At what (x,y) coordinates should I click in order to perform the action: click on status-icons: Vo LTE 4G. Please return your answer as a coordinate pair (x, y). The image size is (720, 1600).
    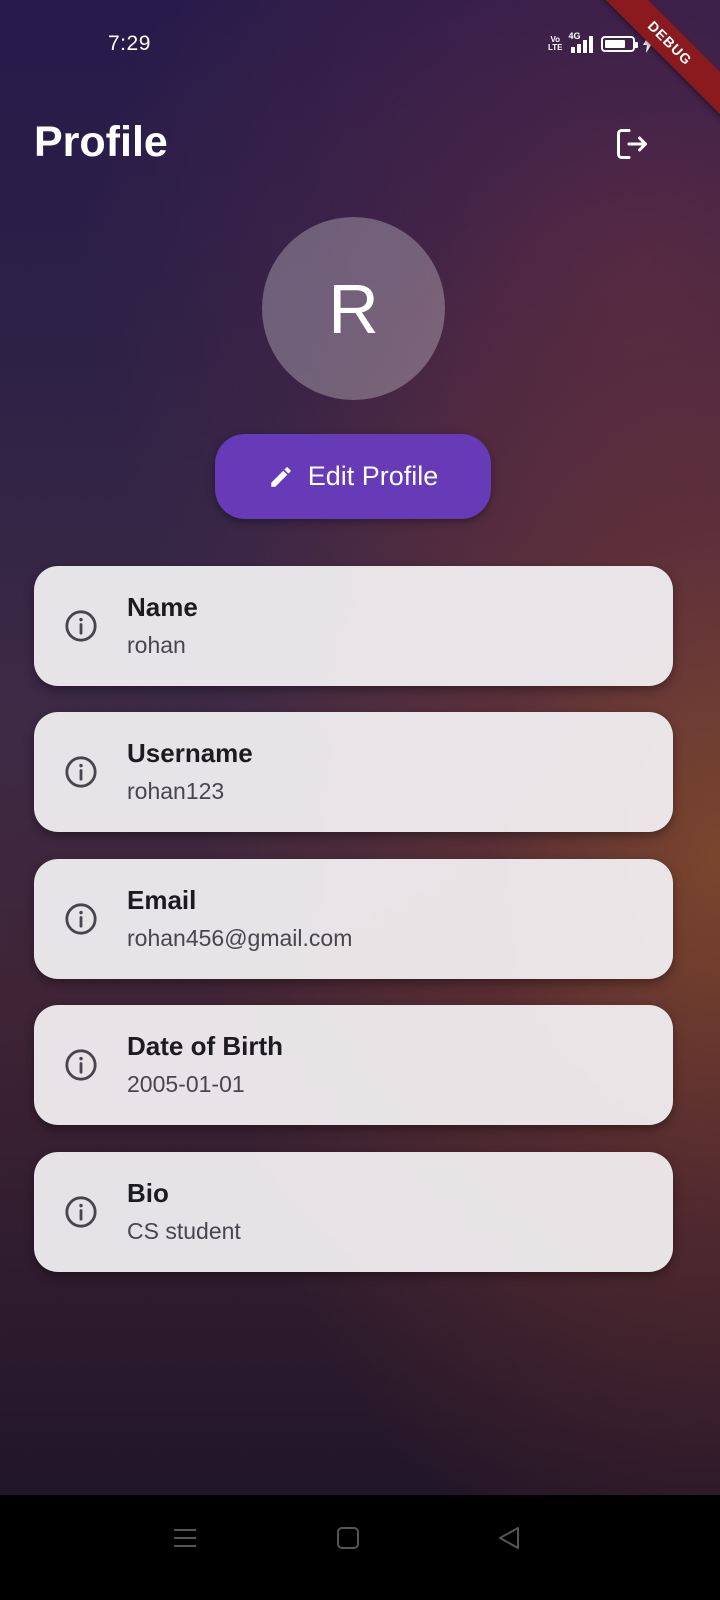
    Looking at the image, I should click on (600, 42).